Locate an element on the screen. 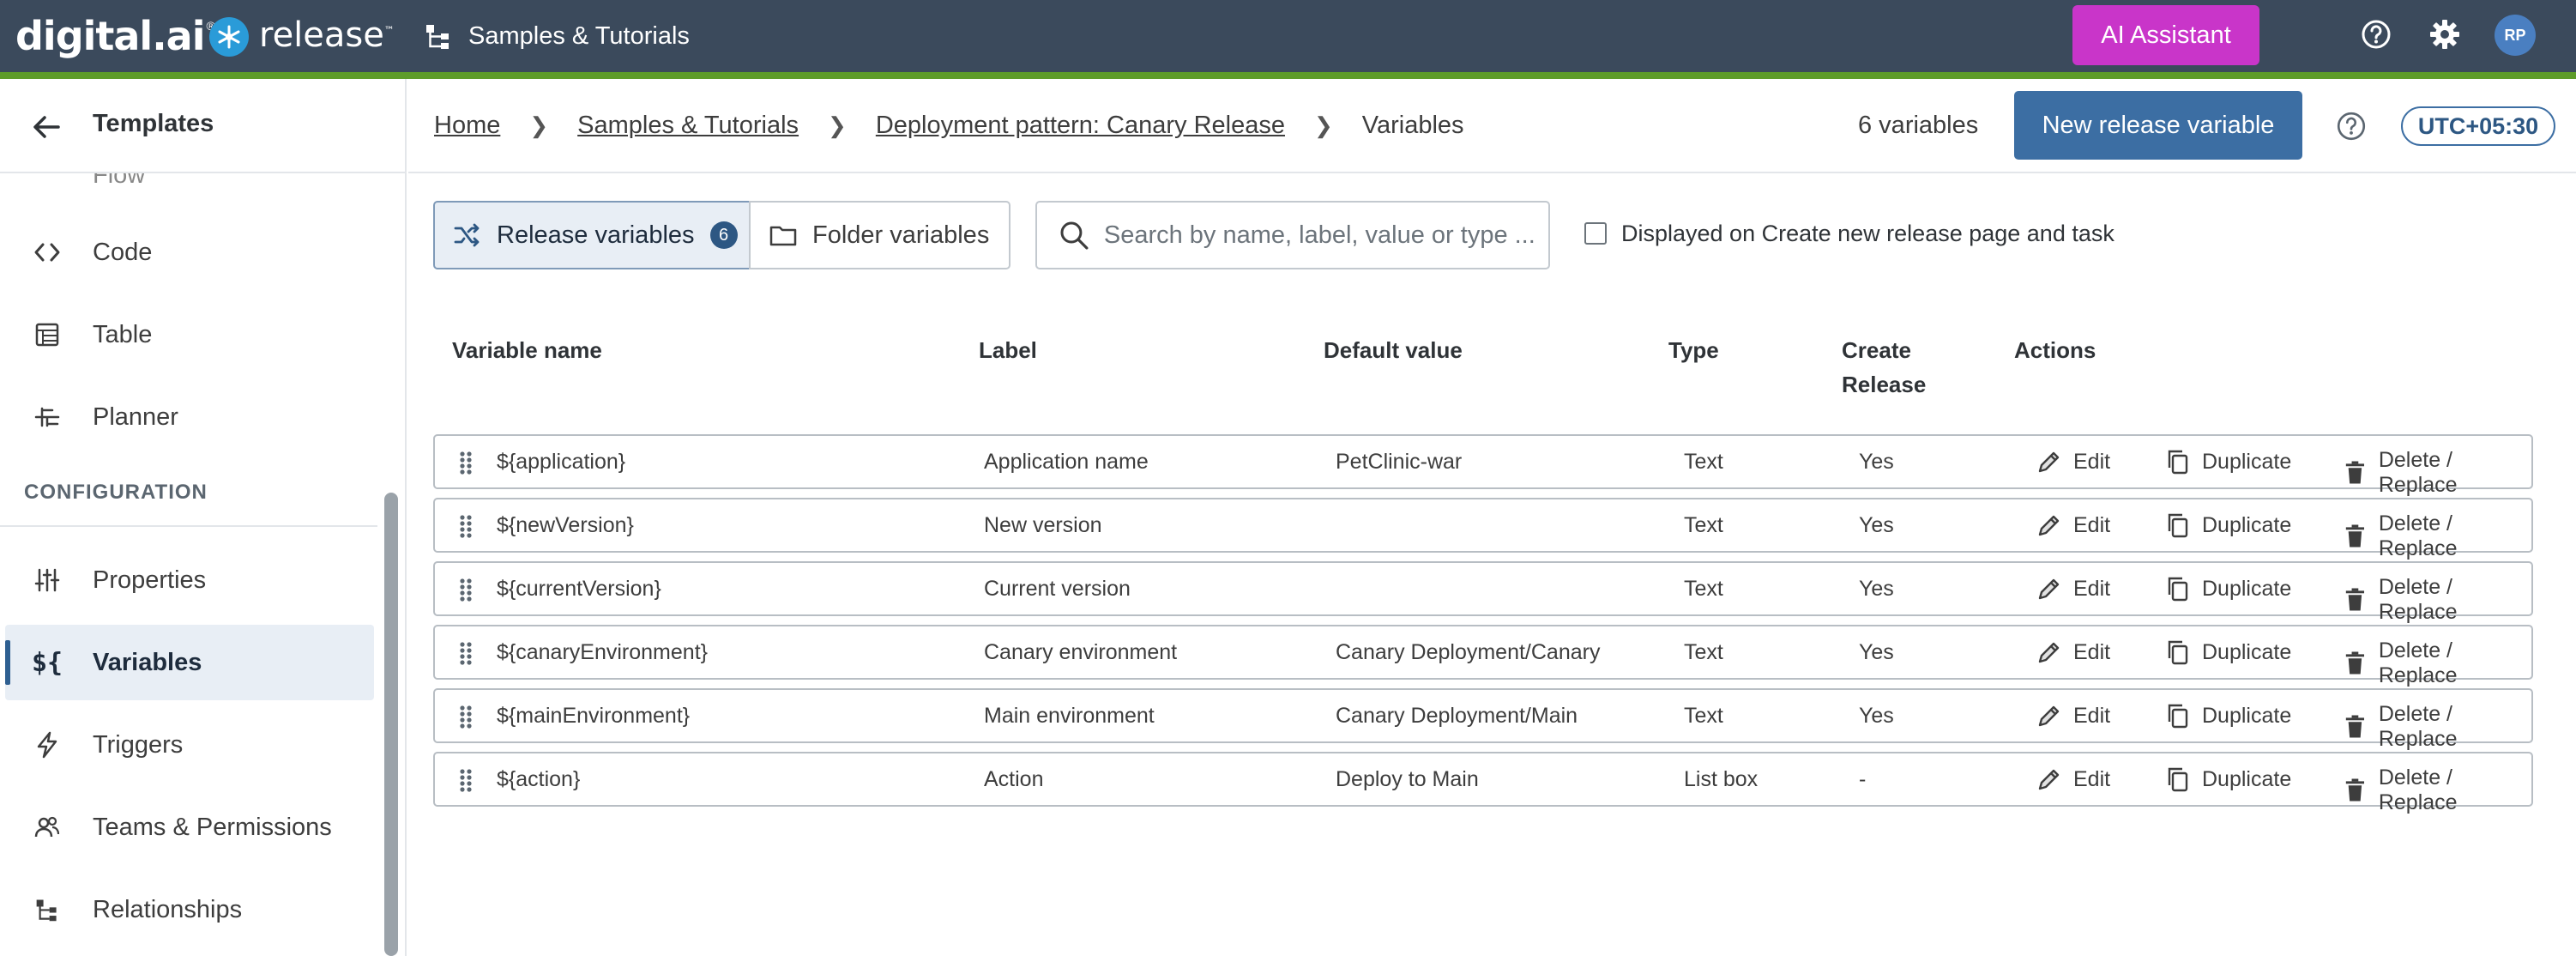 The width and height of the screenshot is (2576, 956). tab-release-variables: Release variables 6 is located at coordinates (592, 235).